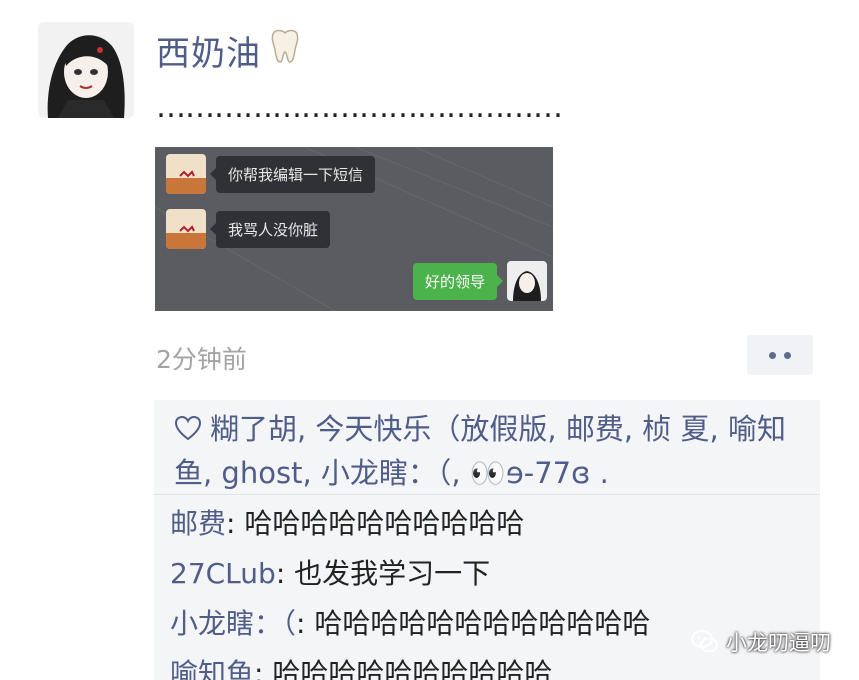  Describe the element at coordinates (201, 359) in the screenshot. I see `post-timestamp: 2分钟前` at that location.